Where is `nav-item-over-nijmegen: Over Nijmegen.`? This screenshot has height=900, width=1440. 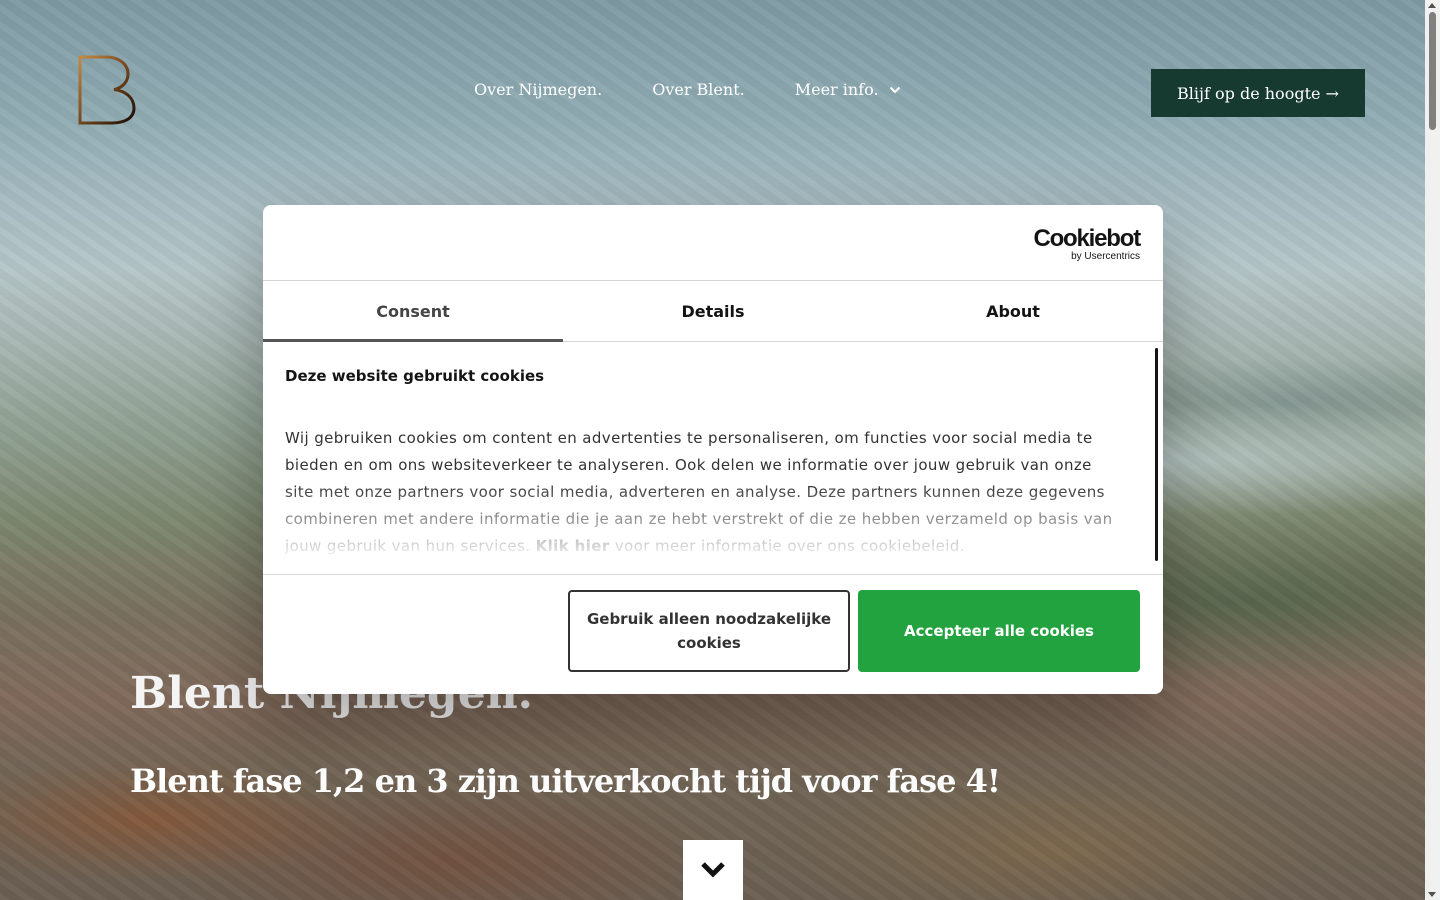 nav-item-over-nijmegen: Over Nijmegen. is located at coordinates (538, 89).